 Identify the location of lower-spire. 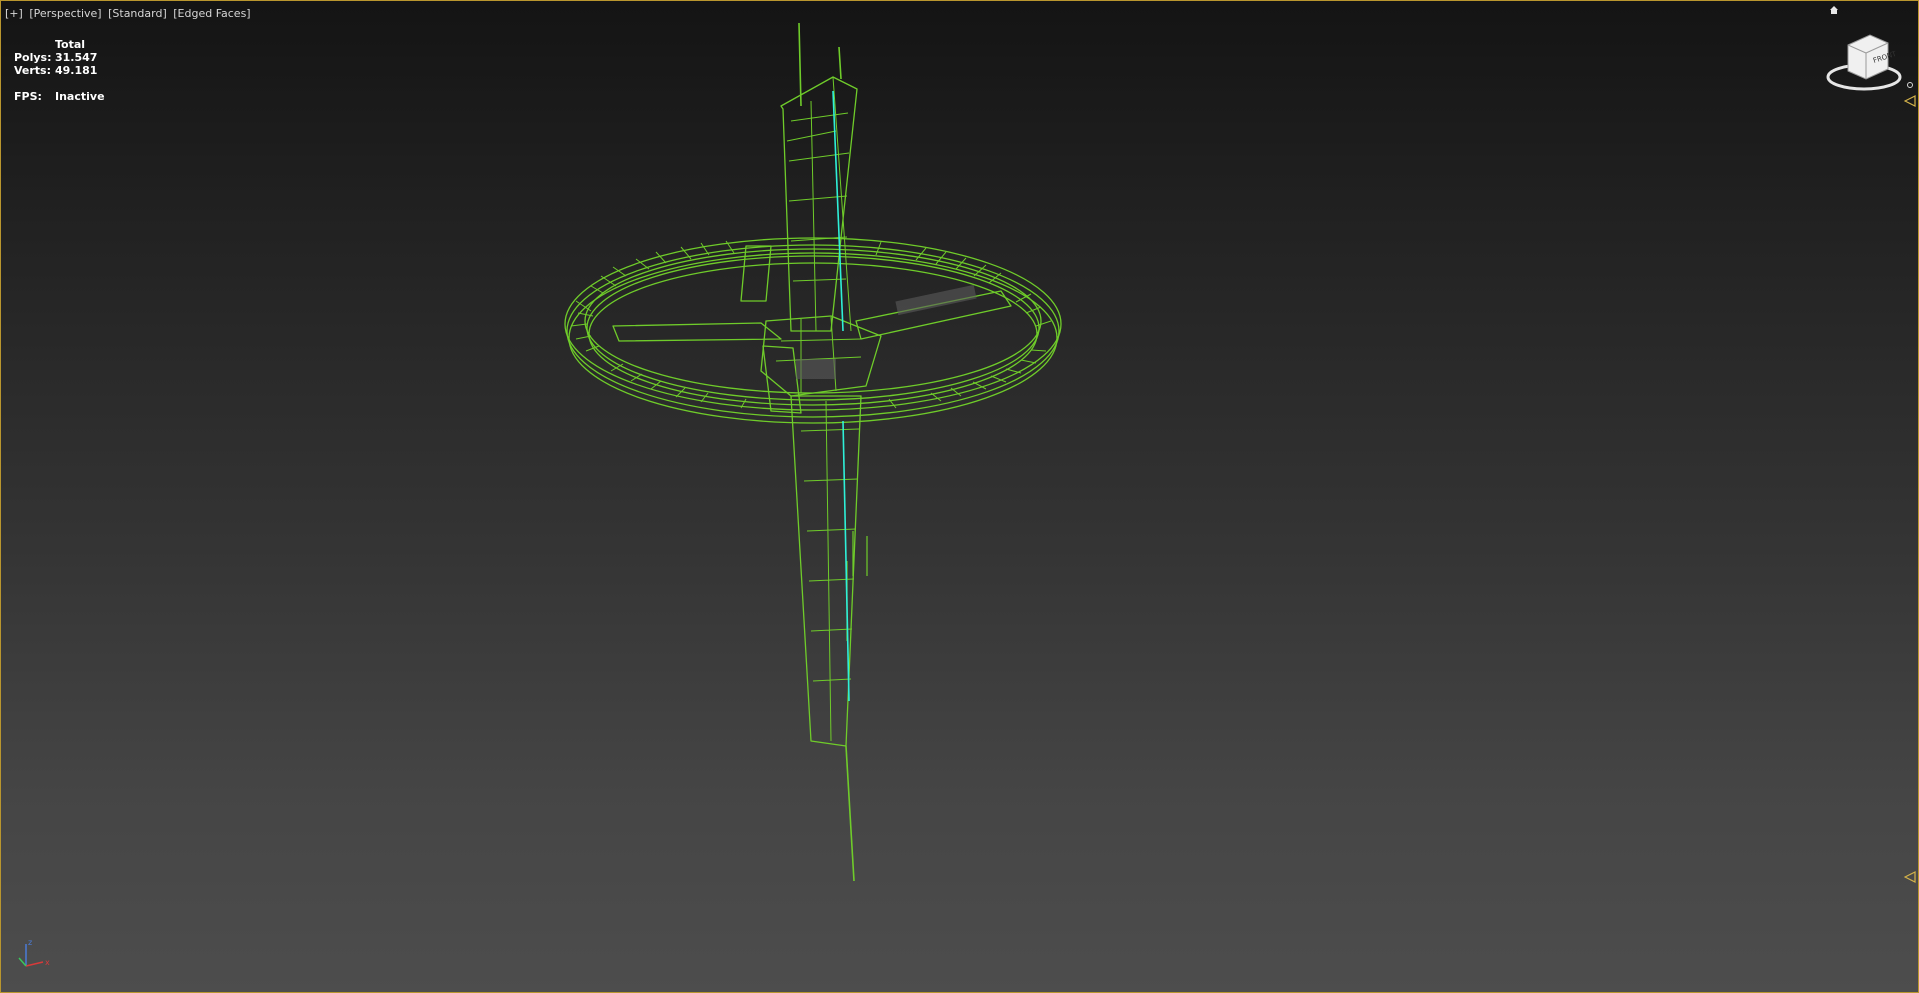
(826, 571).